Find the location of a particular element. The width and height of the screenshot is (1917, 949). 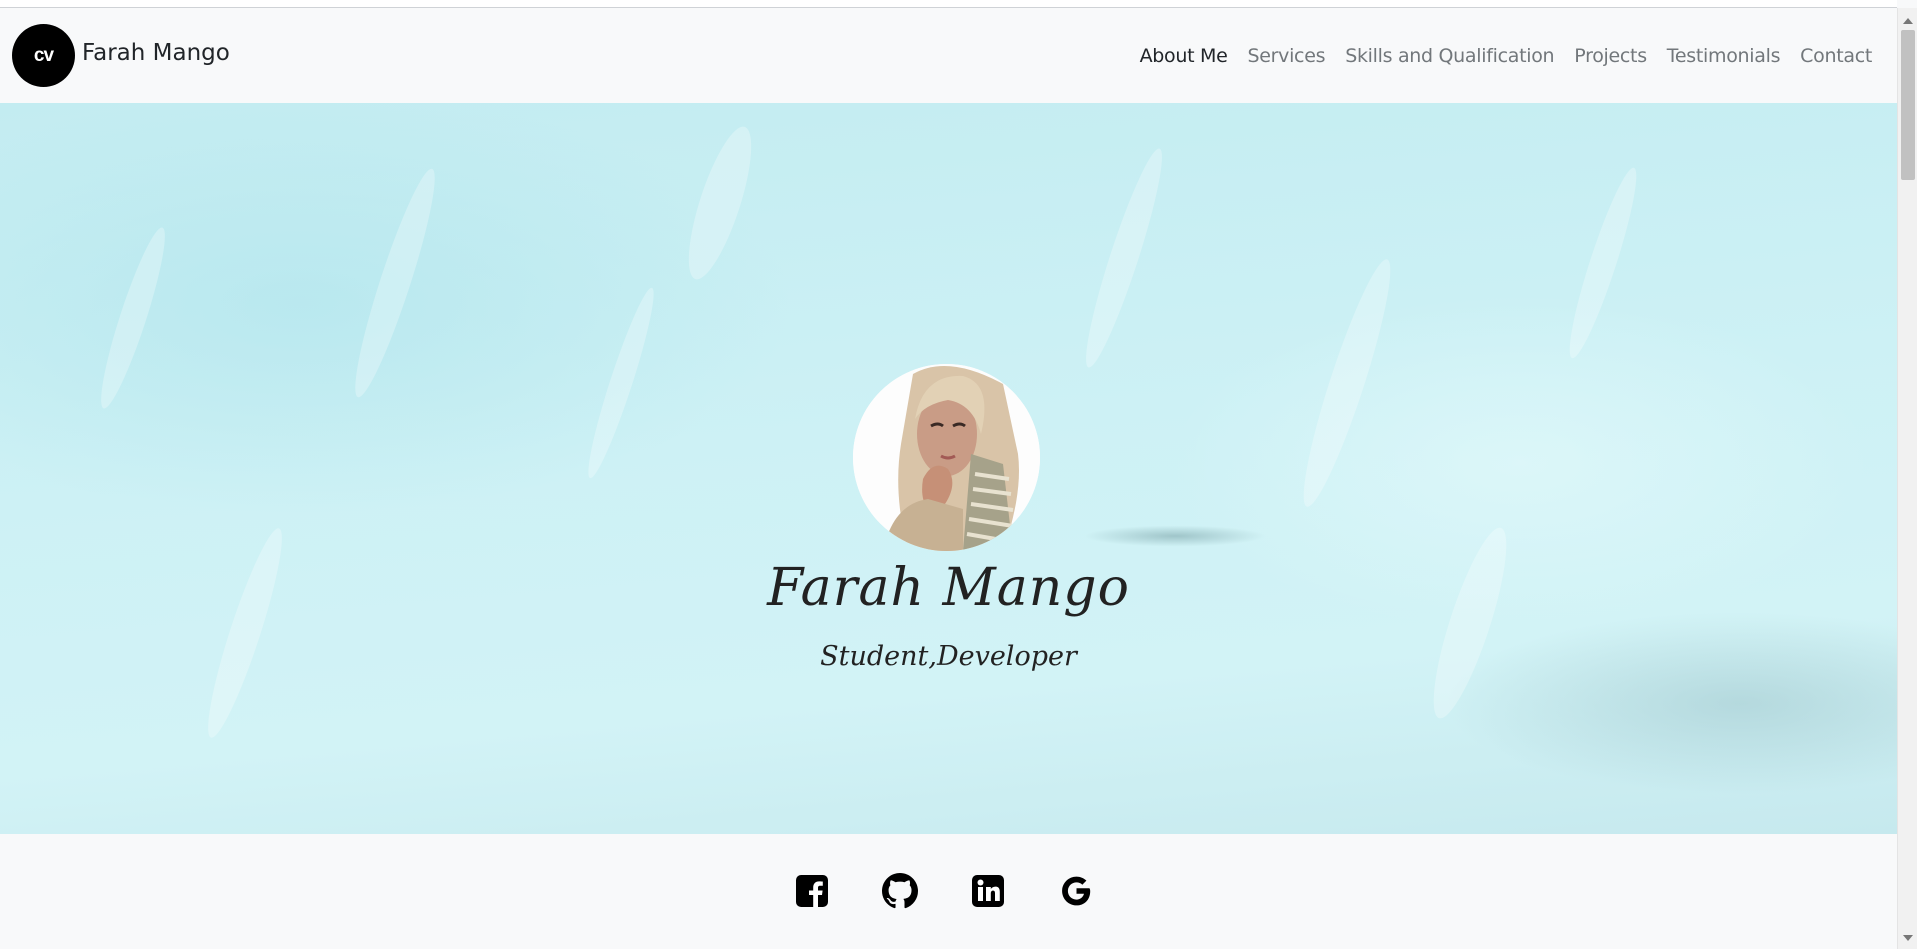

linkedin-link is located at coordinates (988, 891).